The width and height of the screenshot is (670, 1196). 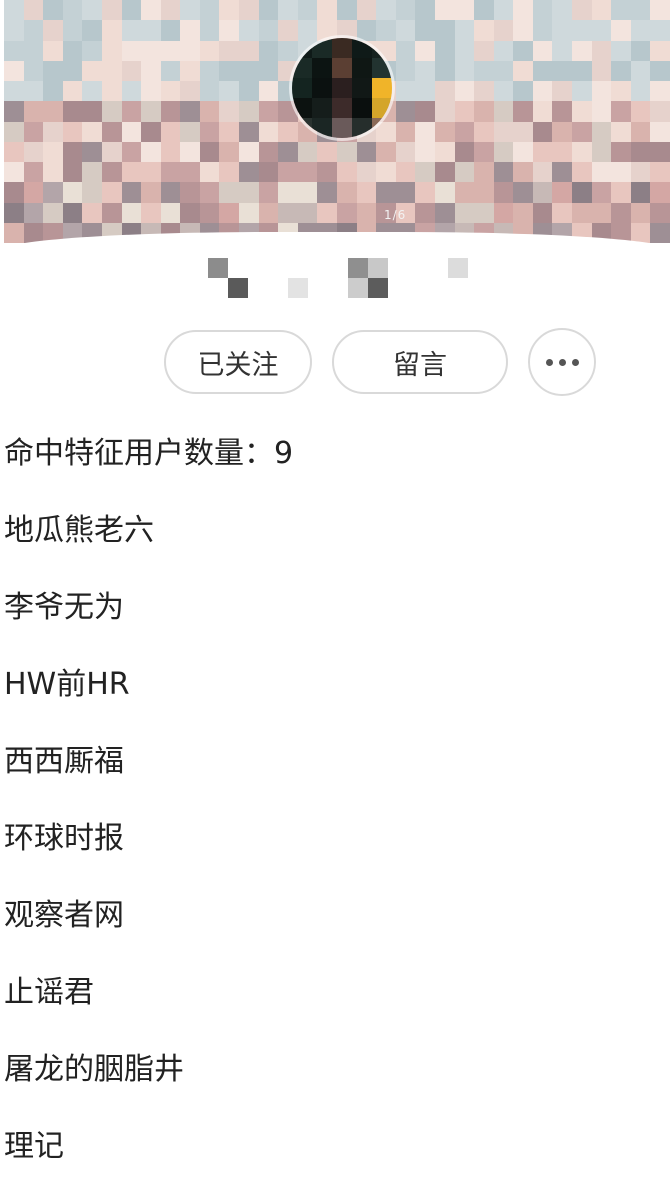 What do you see at coordinates (34, 1146) in the screenshot?
I see `list-item: 理记` at bounding box center [34, 1146].